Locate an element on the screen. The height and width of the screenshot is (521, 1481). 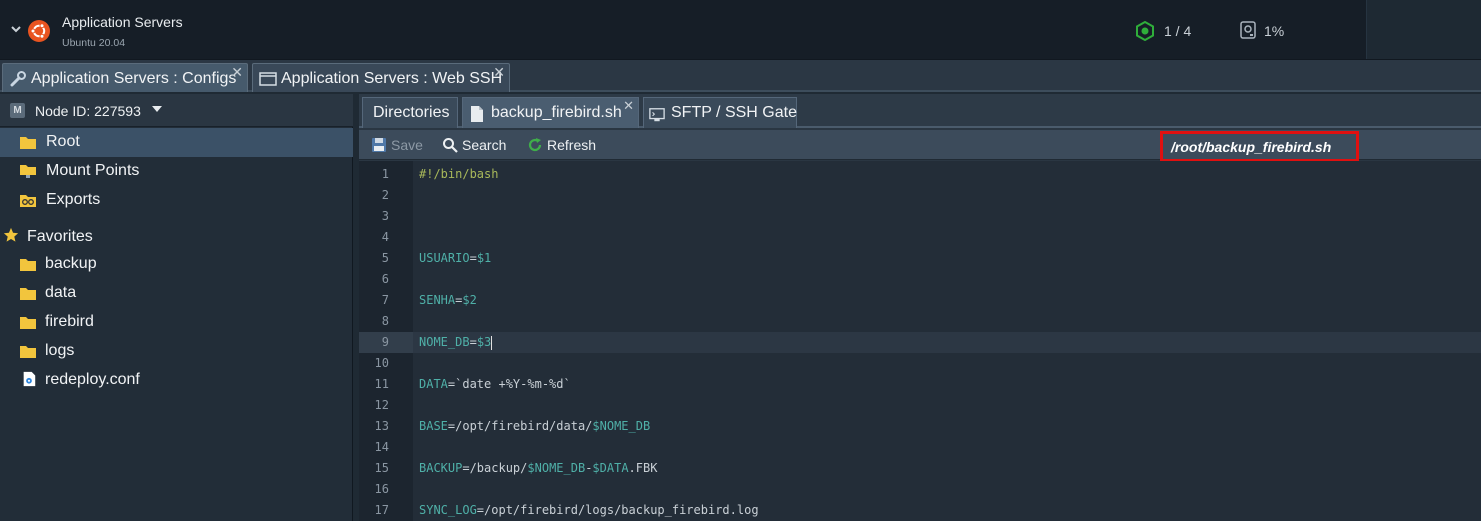
tree-group-favorites: Favorites is located at coordinates (176, 237).